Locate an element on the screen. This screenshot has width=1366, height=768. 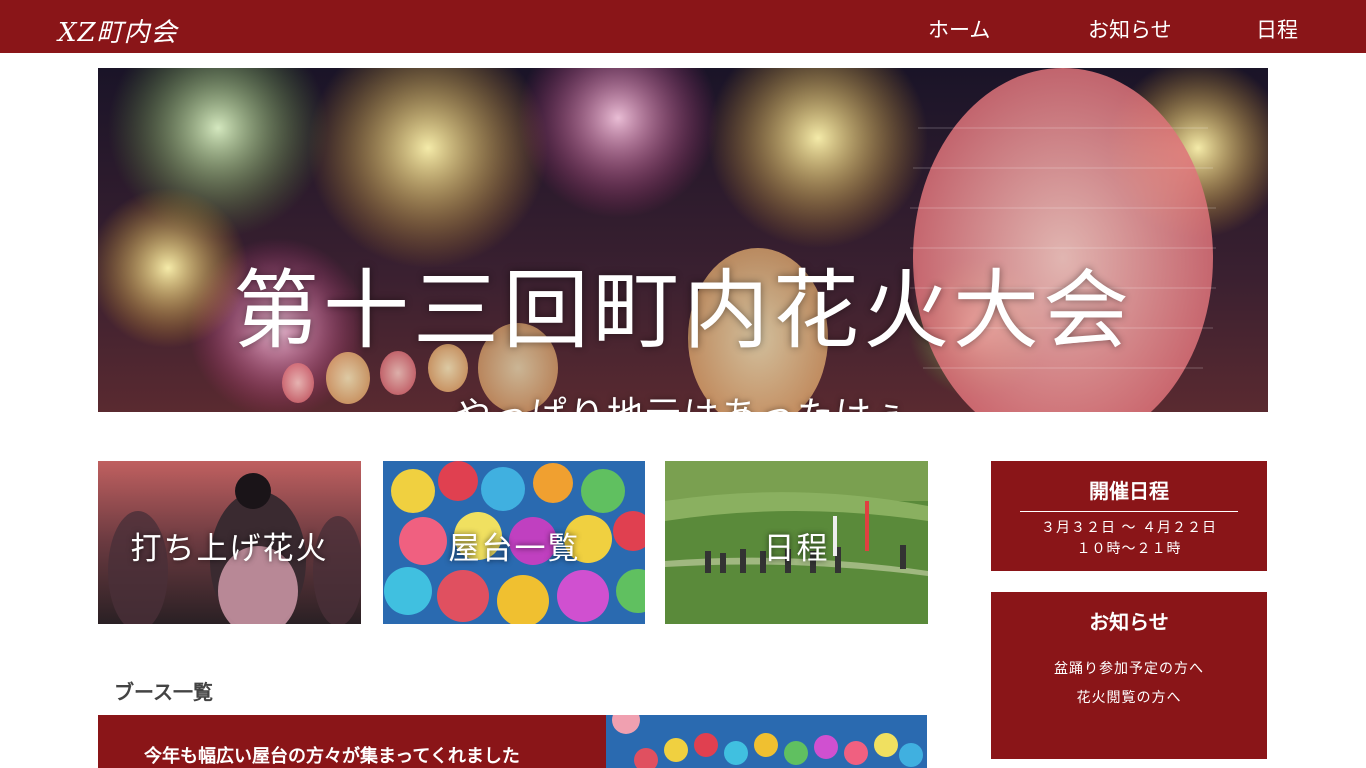
notice-box: お知らせ 盆踊り参加予定の方へ 花火閲覧の方へ is located at coordinates (1129, 675).